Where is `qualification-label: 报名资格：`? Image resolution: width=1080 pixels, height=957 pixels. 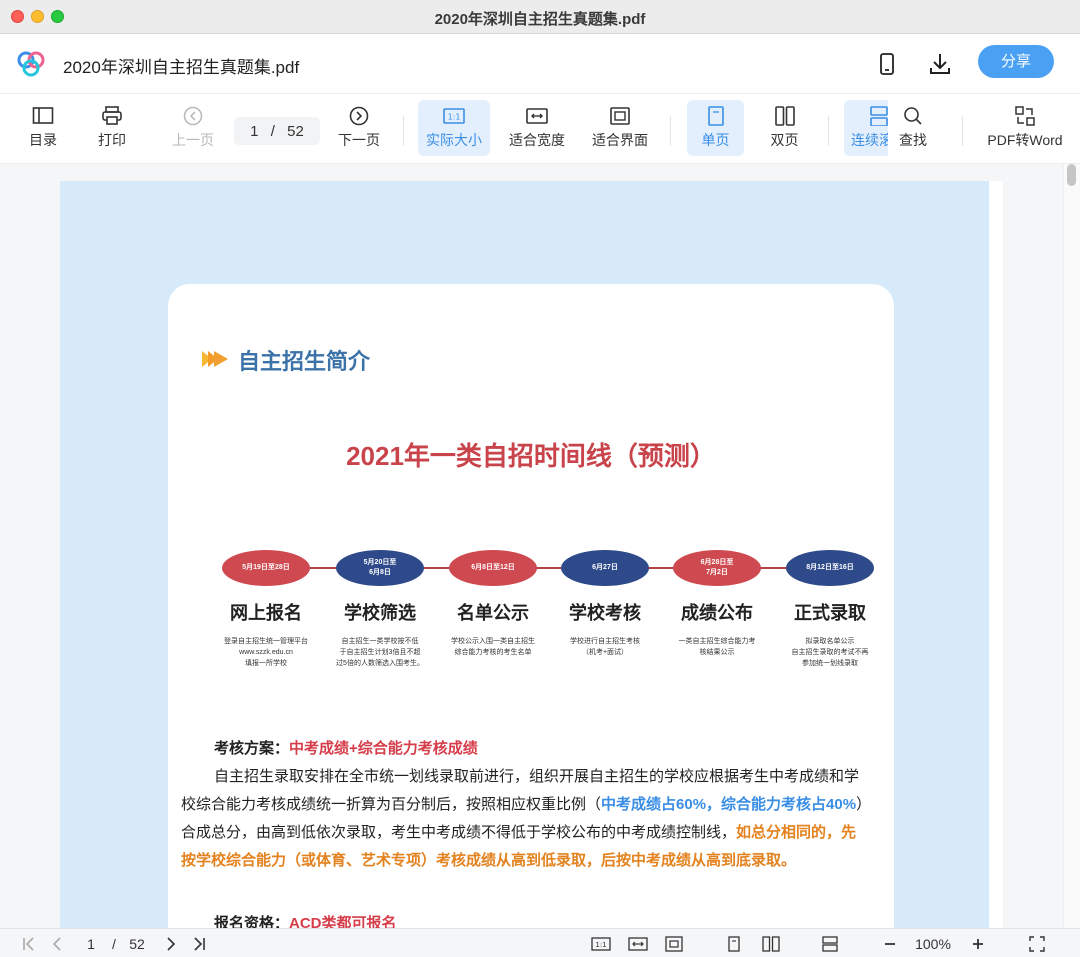
qualification-label: 报名资格： is located at coordinates (252, 921).